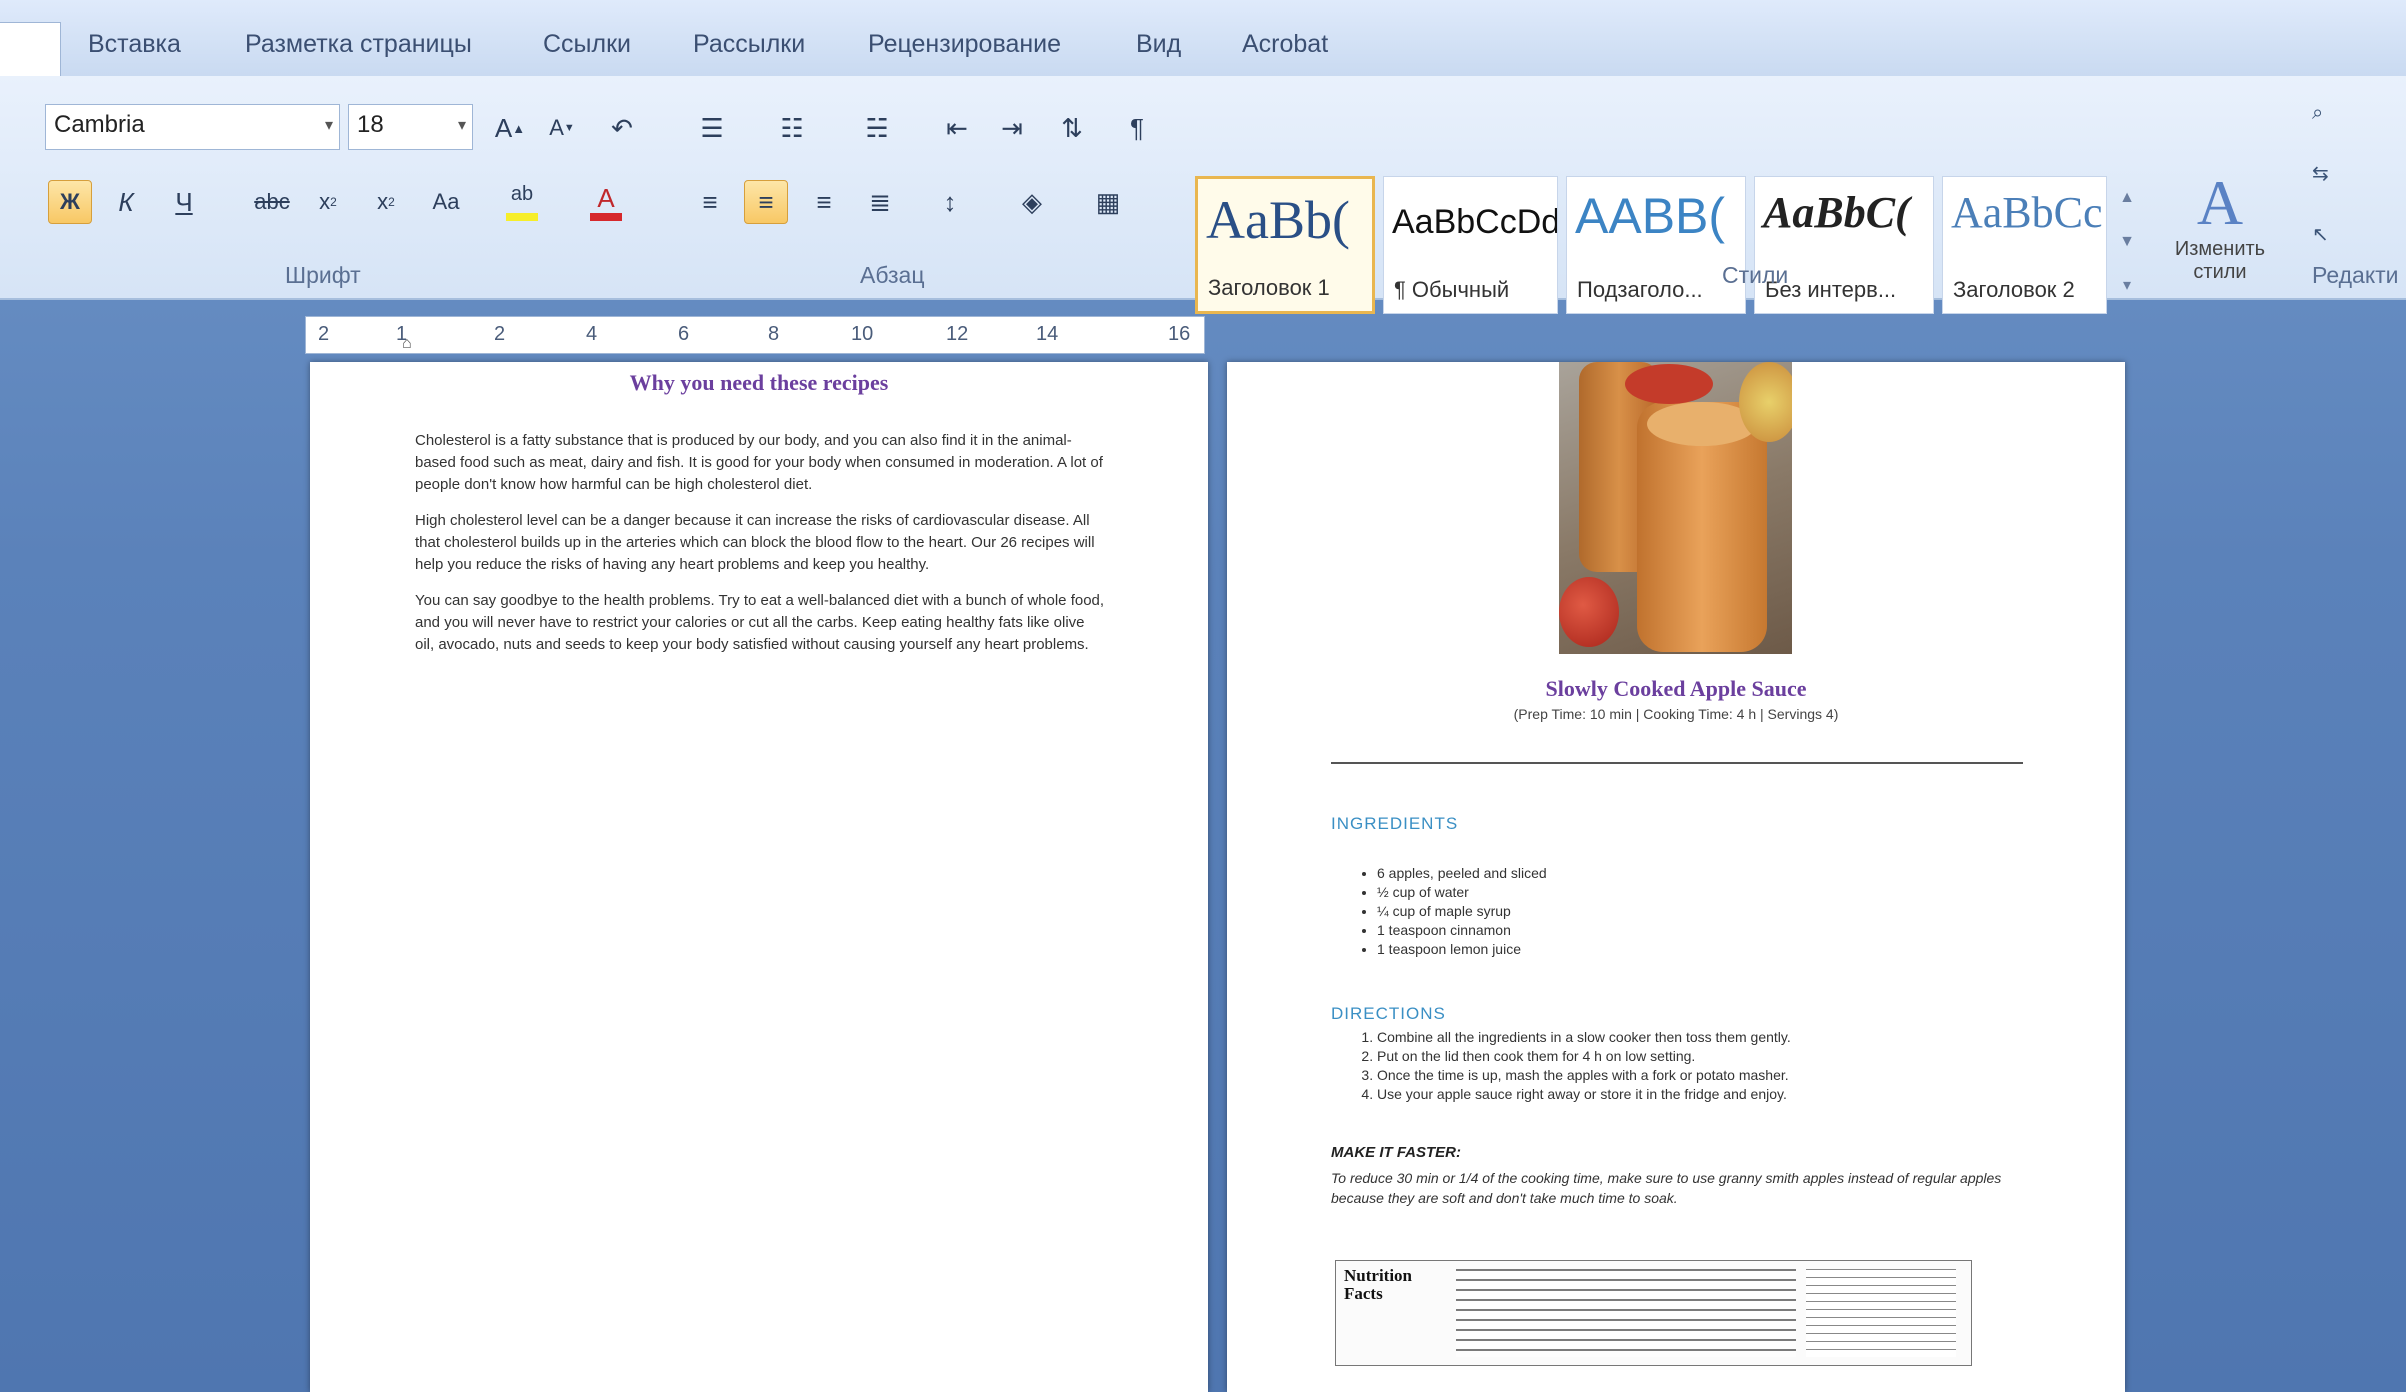 The height and width of the screenshot is (1392, 2406). What do you see at coordinates (1378, 1284) in the screenshot?
I see `nutrition-title: Nutrition Facts` at bounding box center [1378, 1284].